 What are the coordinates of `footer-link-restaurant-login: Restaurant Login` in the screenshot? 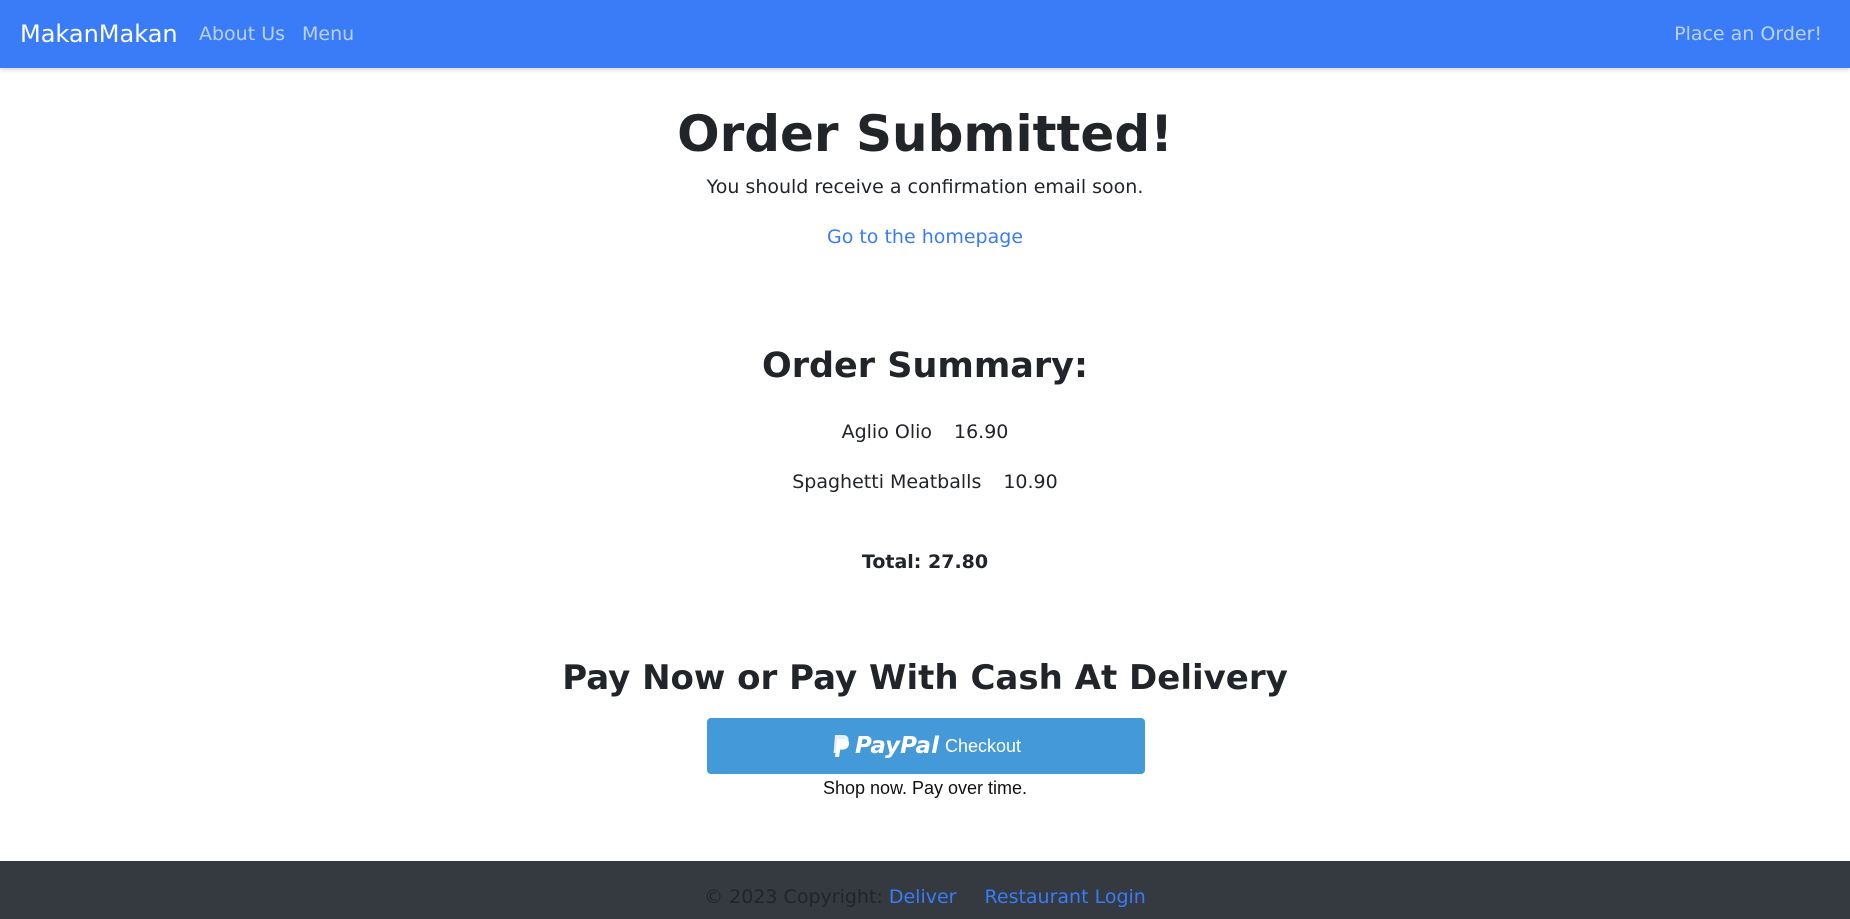 It's located at (1065, 897).